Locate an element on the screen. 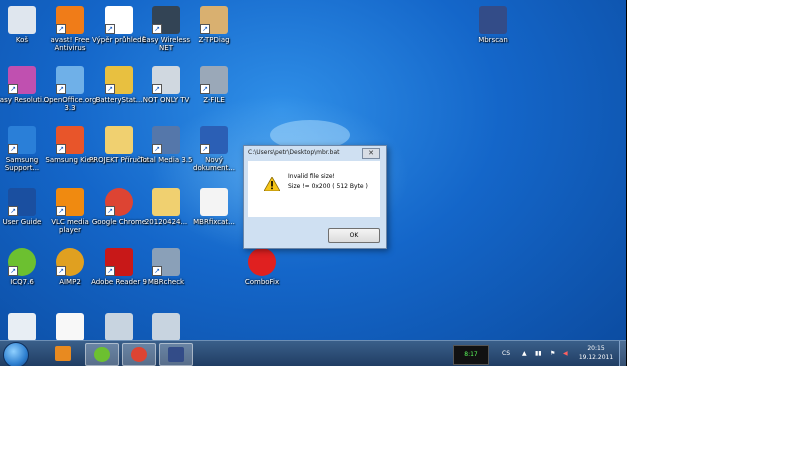 This screenshot has width=800, height=468. taskbar: 8:17 CS ▲ ▮▮ ⚑ ◀ 20:15 19.12.2011 is located at coordinates (313, 353).